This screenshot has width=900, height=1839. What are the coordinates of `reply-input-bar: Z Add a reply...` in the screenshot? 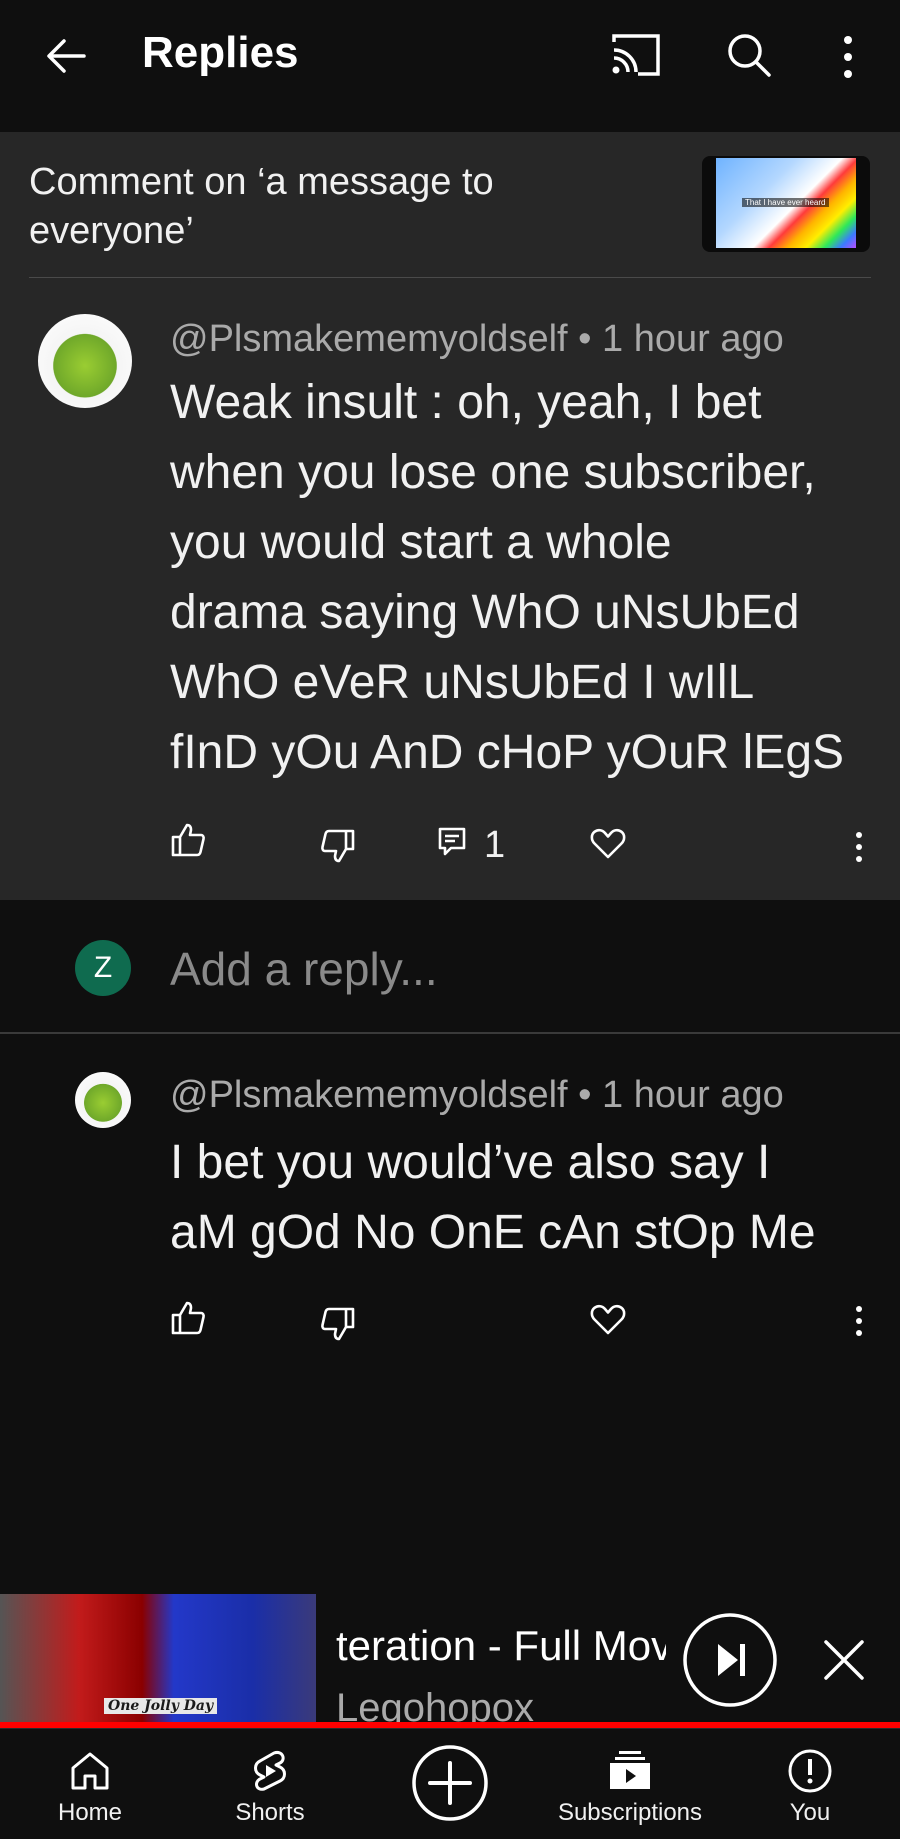 It's located at (450, 967).